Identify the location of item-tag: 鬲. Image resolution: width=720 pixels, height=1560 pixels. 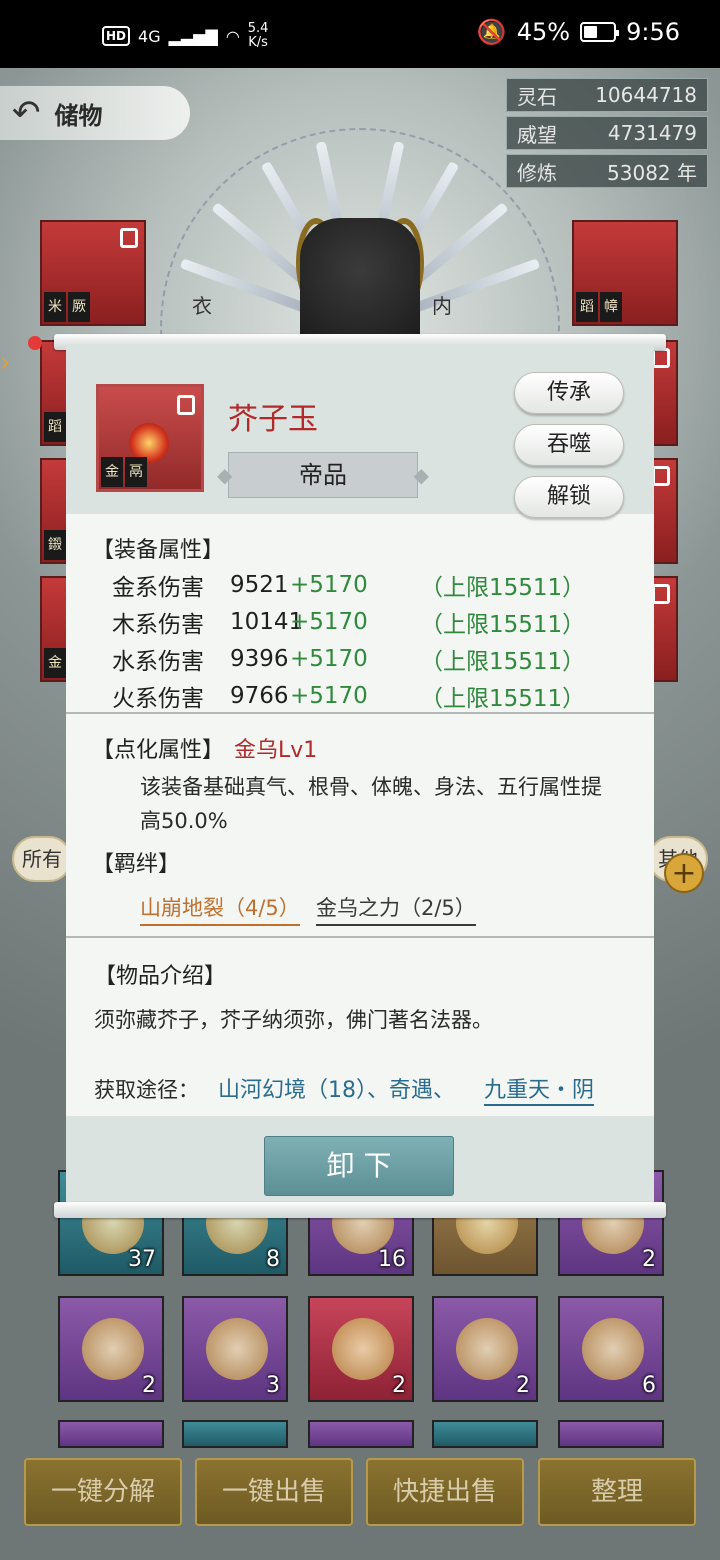
(136, 472).